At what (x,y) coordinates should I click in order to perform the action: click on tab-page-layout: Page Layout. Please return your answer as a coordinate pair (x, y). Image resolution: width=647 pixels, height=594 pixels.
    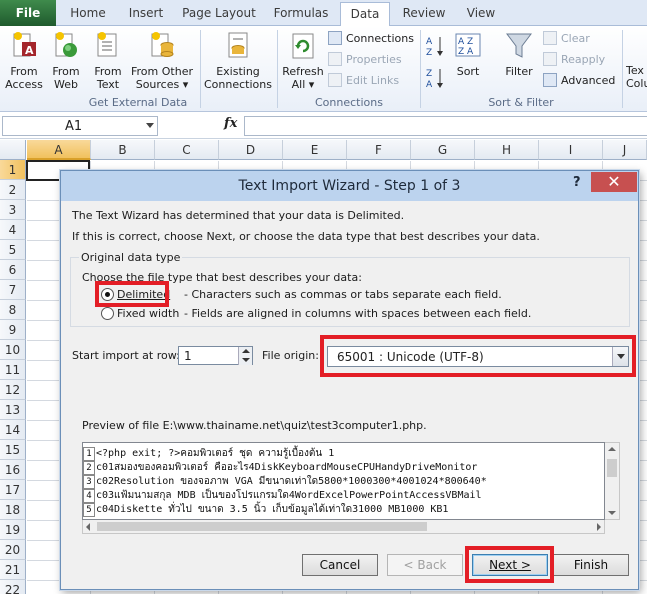
    Looking at the image, I should click on (219, 14).